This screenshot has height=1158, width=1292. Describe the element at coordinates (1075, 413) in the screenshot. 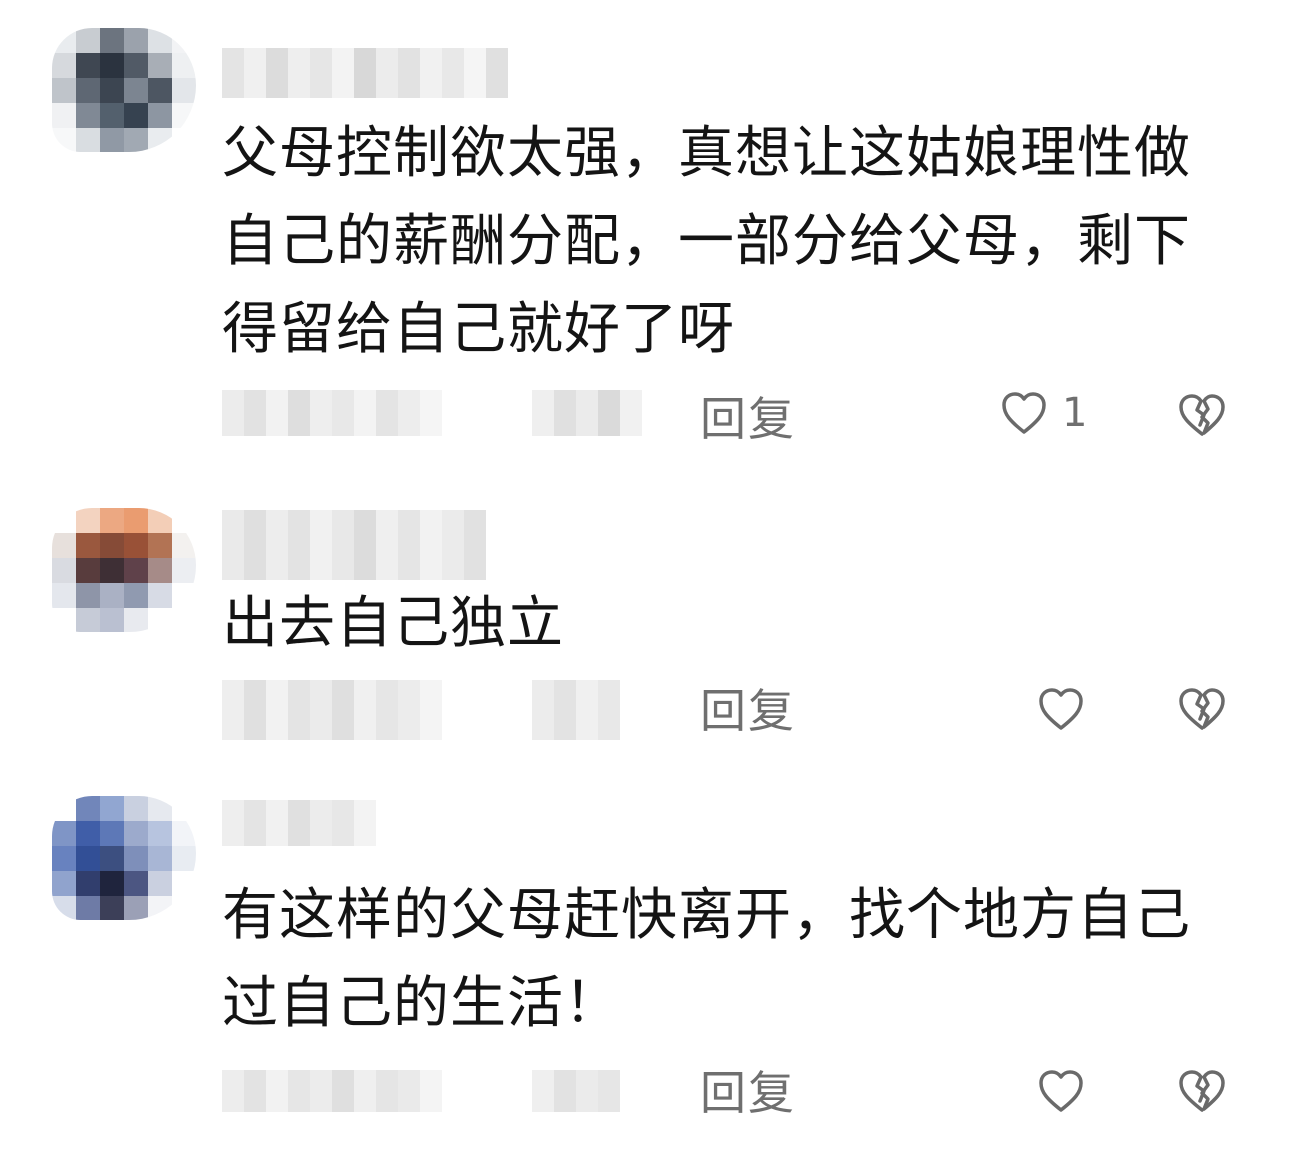

I see `like-count: 1` at that location.